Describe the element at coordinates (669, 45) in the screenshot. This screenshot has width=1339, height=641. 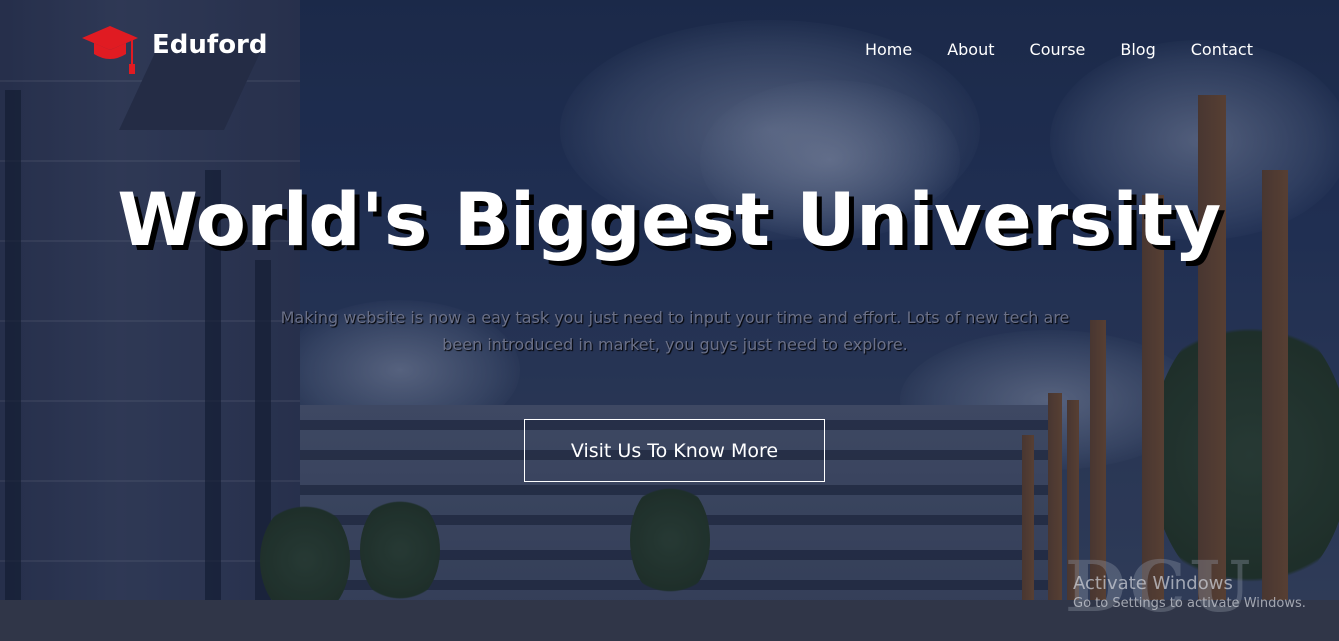
I see `navbar: Eduford Home About Course Blog Contact` at that location.